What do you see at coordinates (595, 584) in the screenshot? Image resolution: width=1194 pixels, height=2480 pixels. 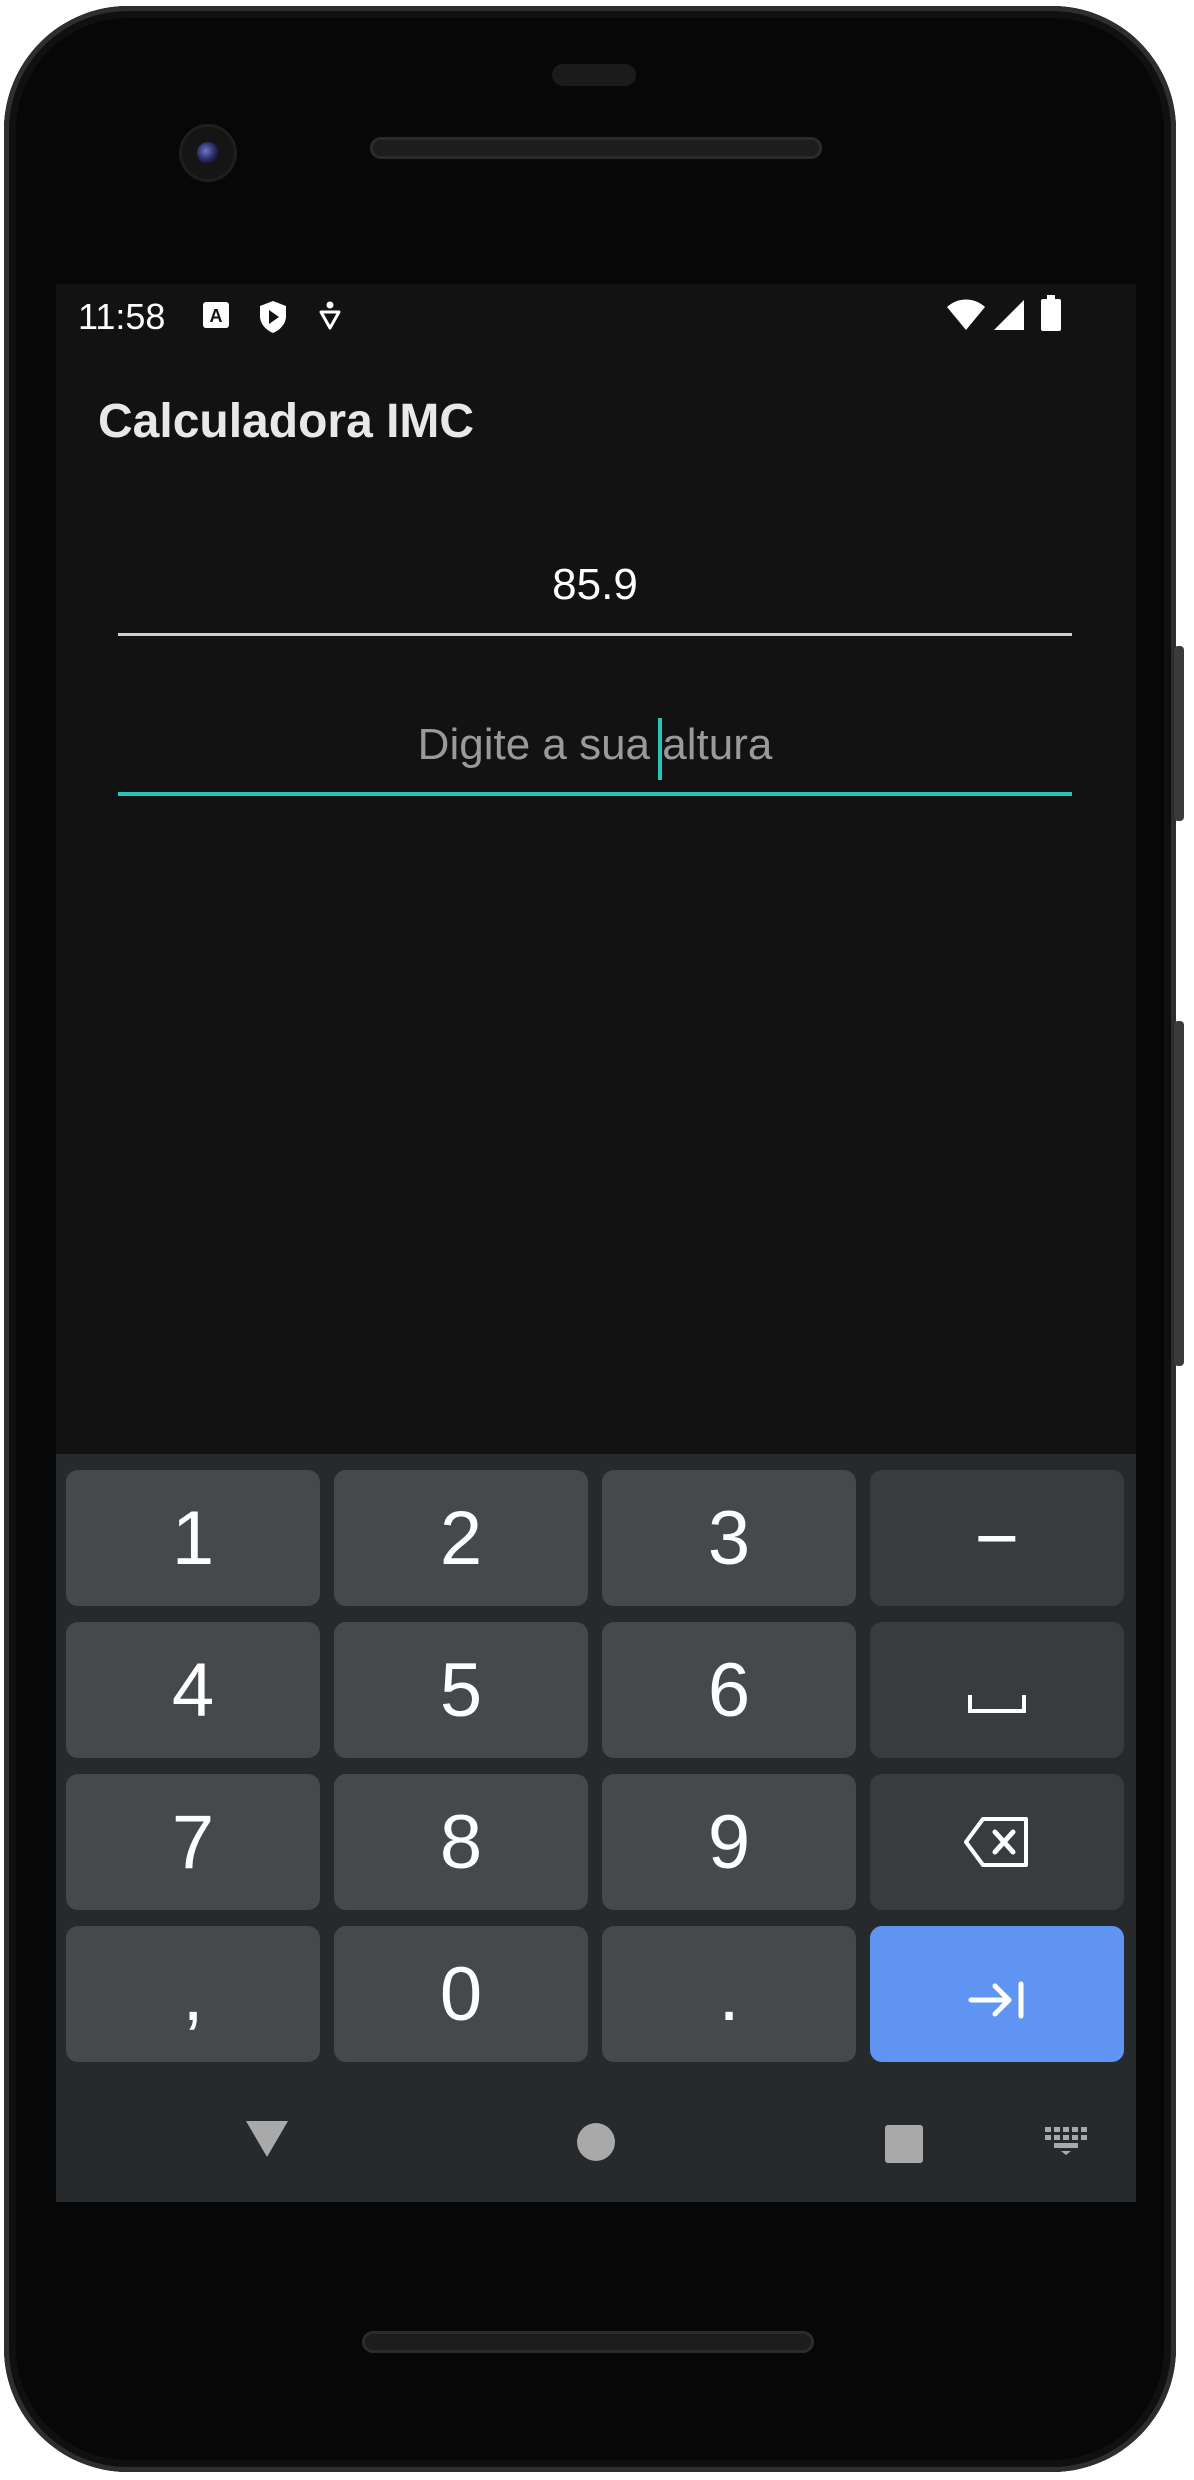 I see `weight-value: 85.9` at bounding box center [595, 584].